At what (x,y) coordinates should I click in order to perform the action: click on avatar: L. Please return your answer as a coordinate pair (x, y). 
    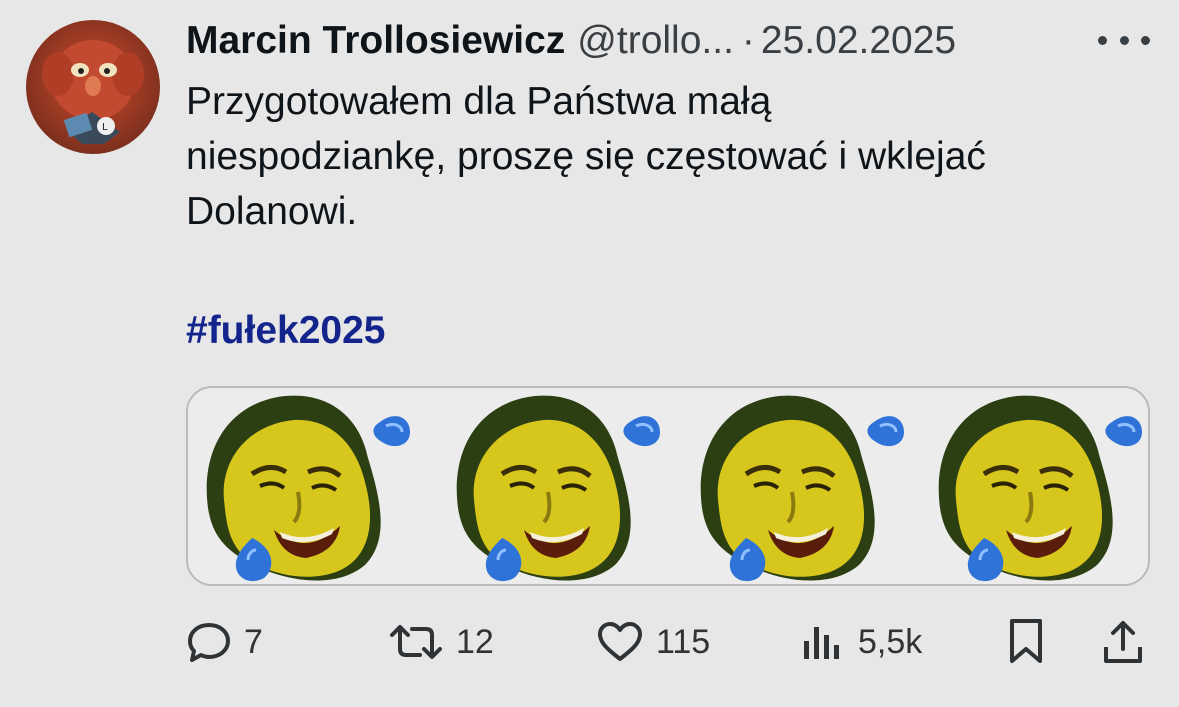
    Looking at the image, I should click on (93, 87).